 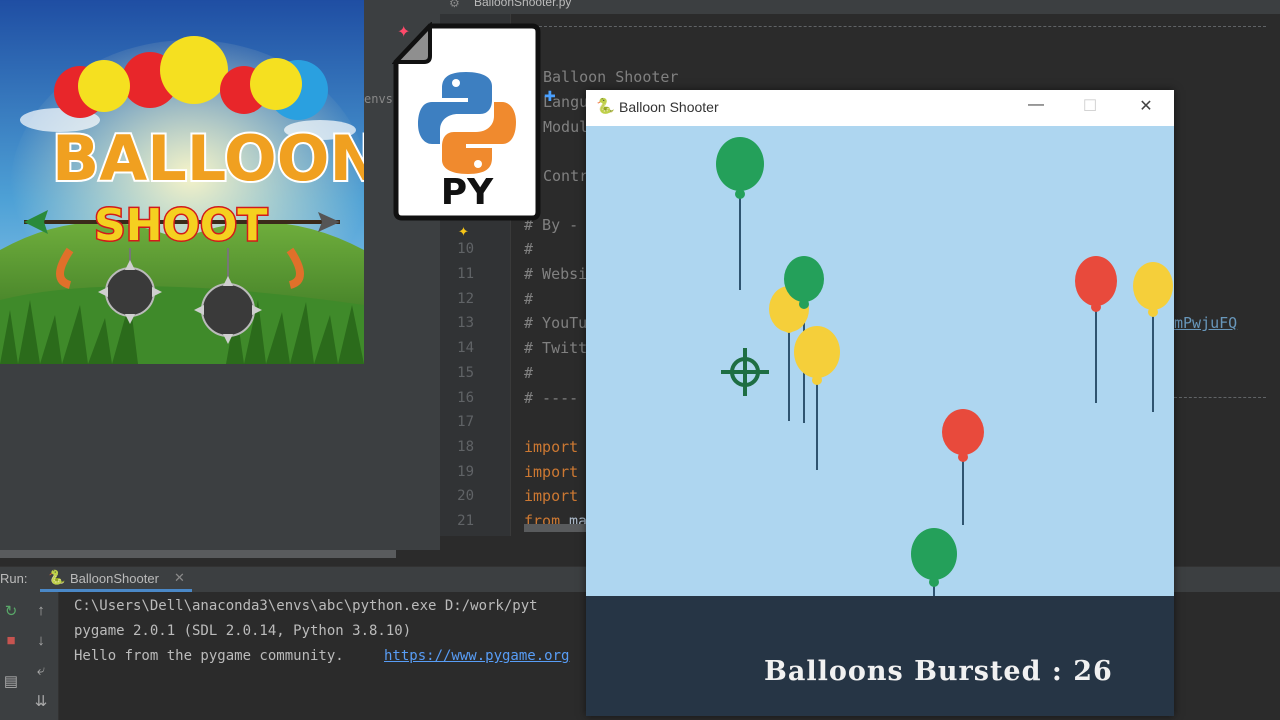 I want to click on rerun-icon: ↻, so click(x=11, y=611).